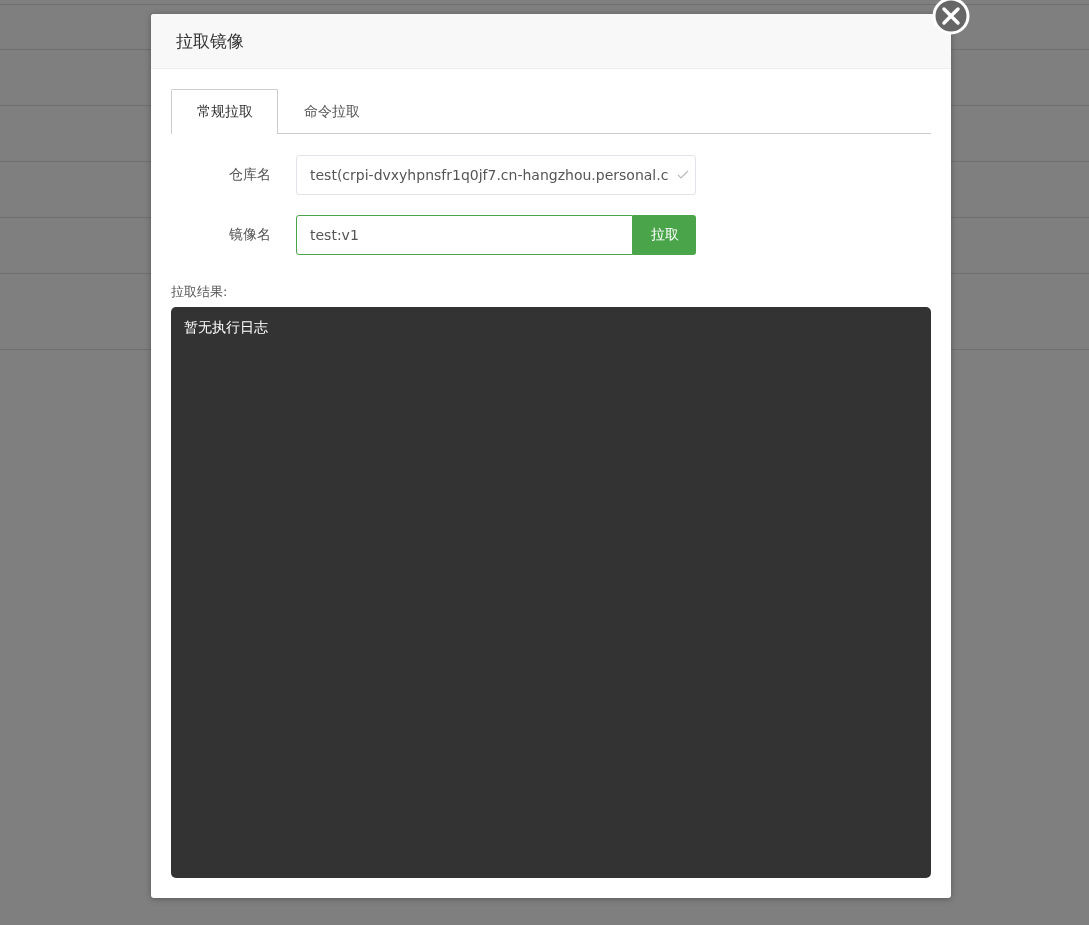 This screenshot has height=925, width=1089. What do you see at coordinates (496, 175) in the screenshot?
I see `repository-select: test(crpi-dvxyhpnsfr1q0jf7.cn-hangzhou.personal.c` at bounding box center [496, 175].